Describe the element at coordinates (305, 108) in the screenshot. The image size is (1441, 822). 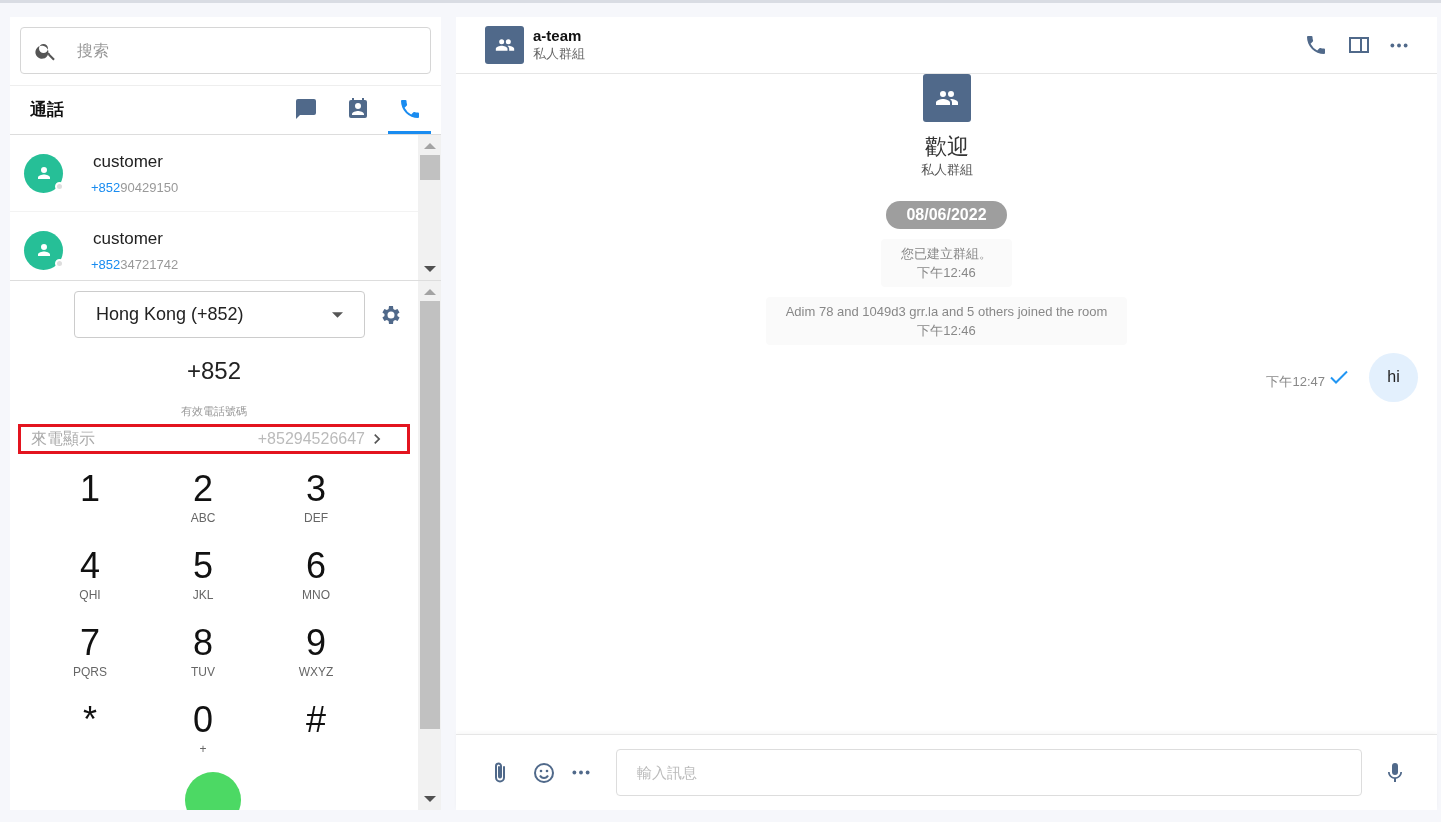
I see `chat-icon` at that location.